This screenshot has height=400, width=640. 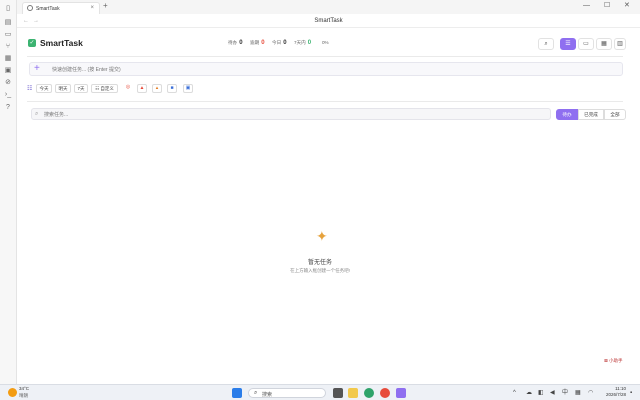 I want to click on empty-state-title: 暂无任务, so click(x=319, y=263).